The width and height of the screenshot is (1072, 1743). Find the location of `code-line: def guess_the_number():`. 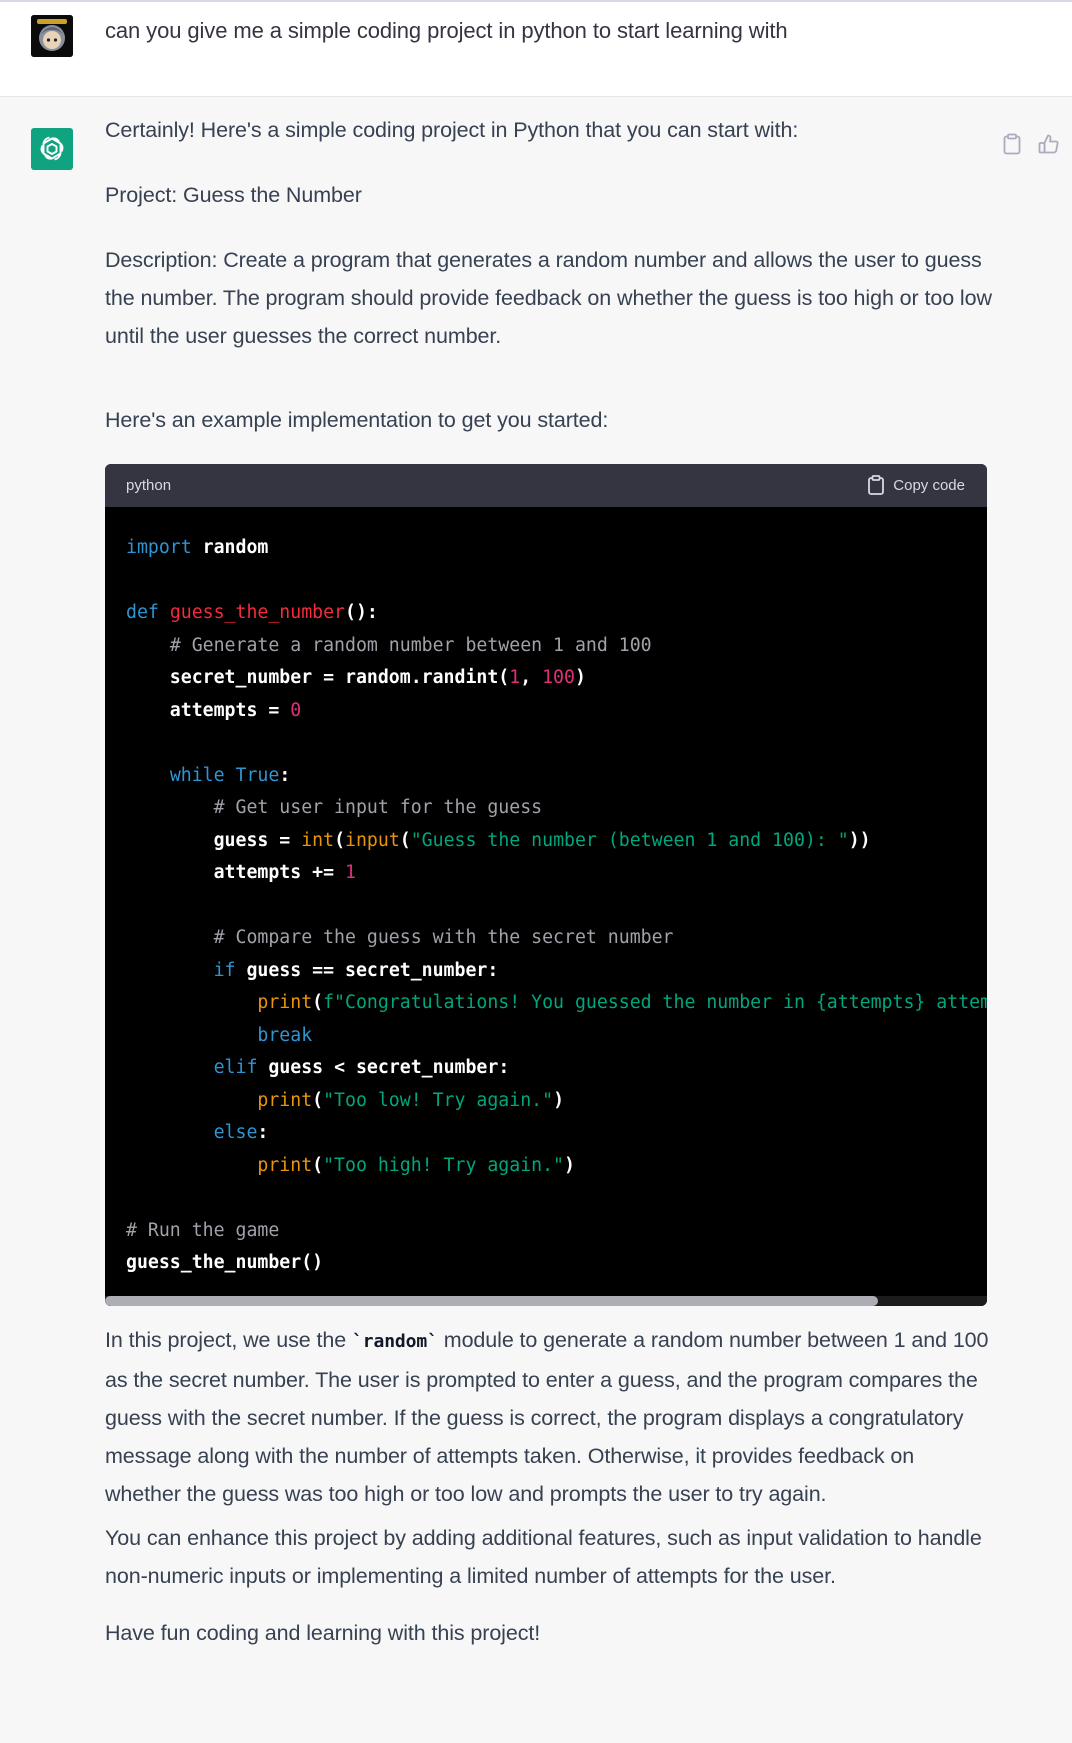

code-line: def guess_the_number(): is located at coordinates (556, 613).